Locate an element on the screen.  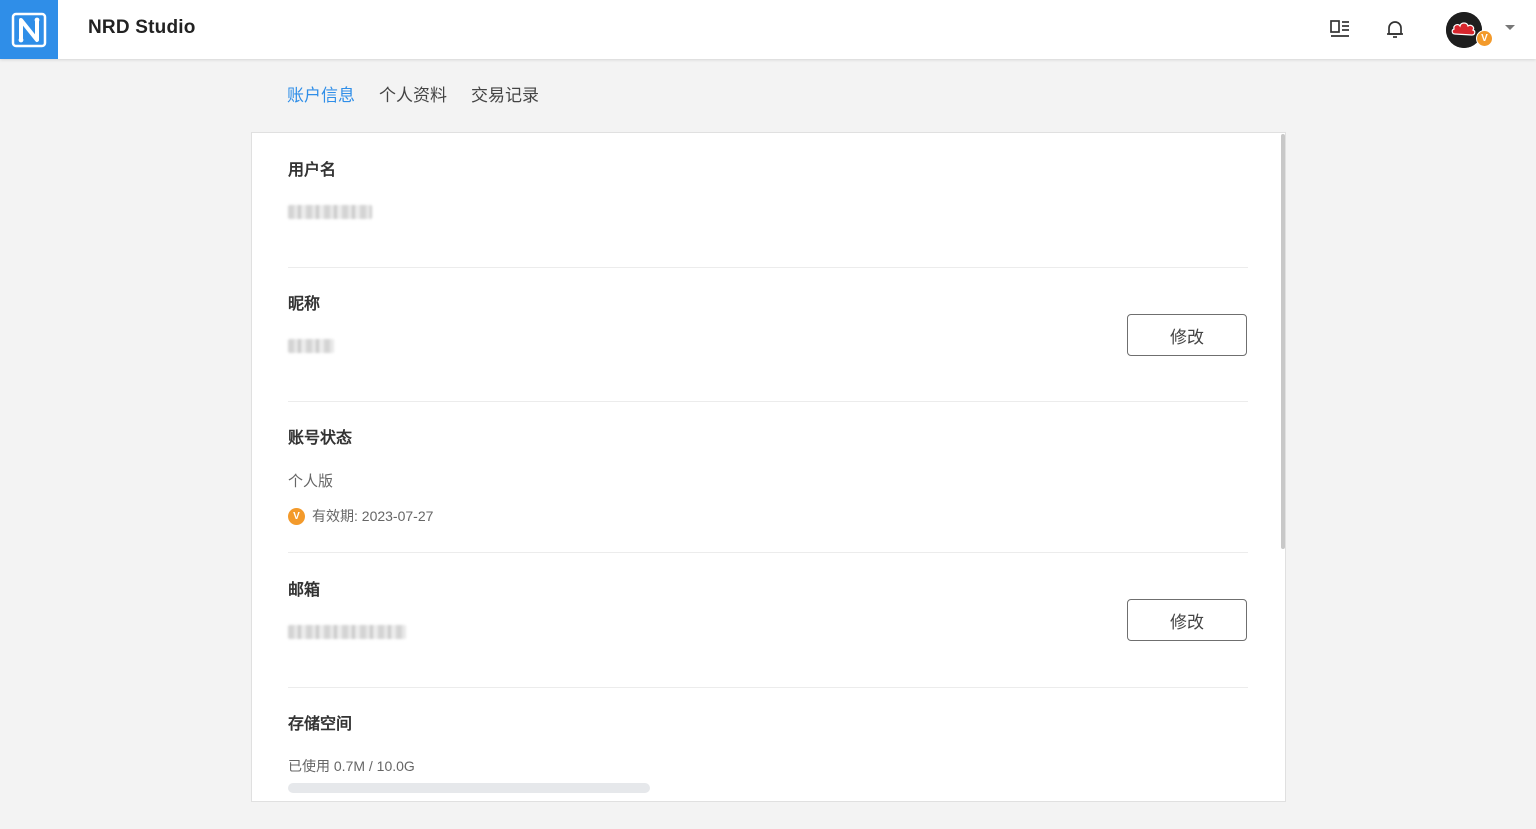
storage-progress-bar is located at coordinates (469, 788).